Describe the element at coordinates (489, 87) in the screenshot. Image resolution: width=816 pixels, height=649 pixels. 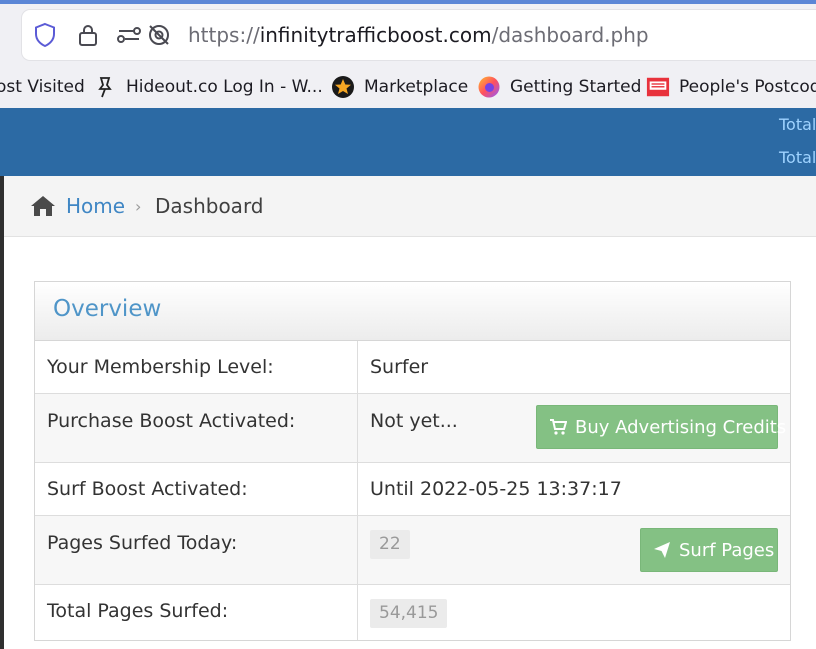
I see `firefox-icon` at that location.